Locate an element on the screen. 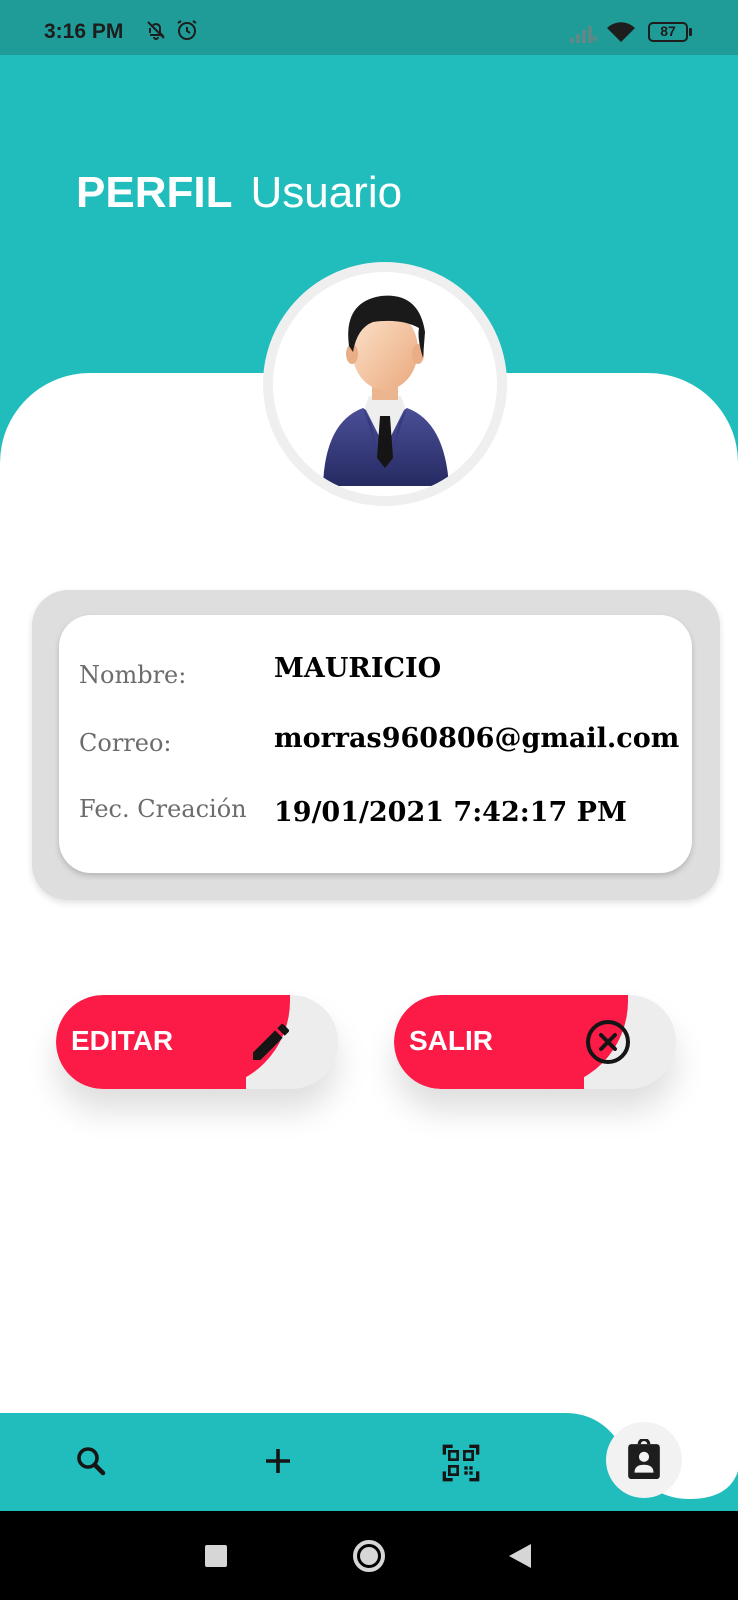 The width and height of the screenshot is (738, 1600). contact-badge-icon is located at coordinates (644, 1461).